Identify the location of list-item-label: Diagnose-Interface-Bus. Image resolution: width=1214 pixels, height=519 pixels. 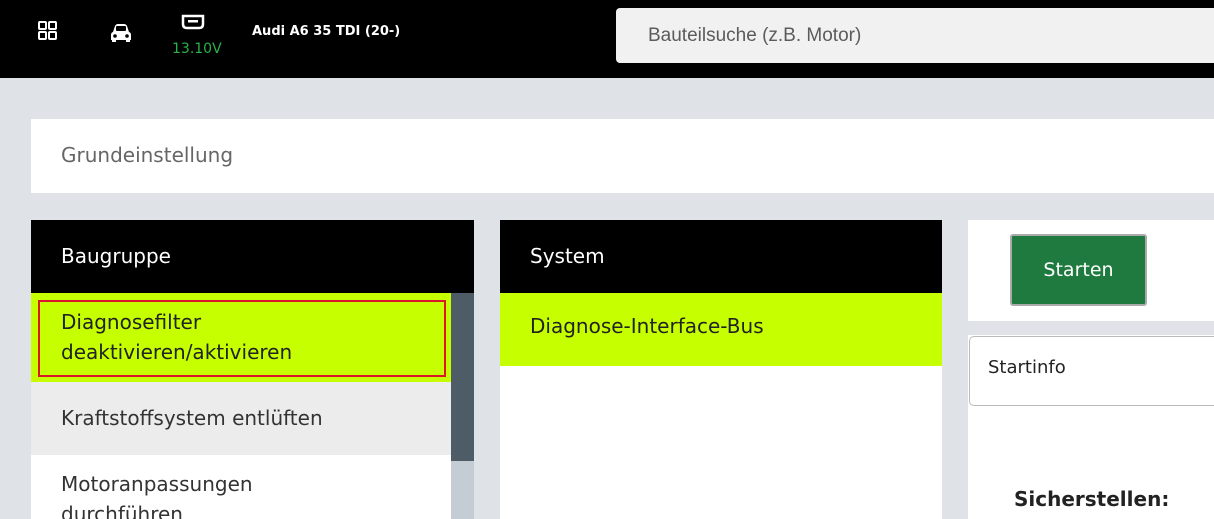
(647, 326).